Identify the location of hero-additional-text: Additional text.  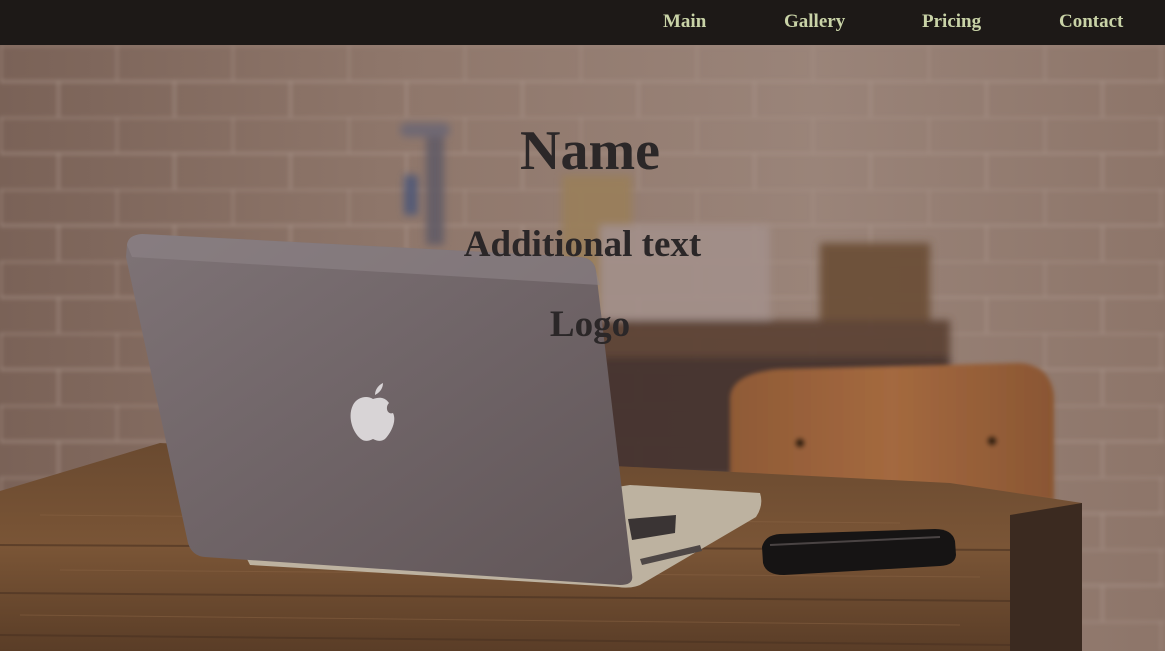
(582, 244).